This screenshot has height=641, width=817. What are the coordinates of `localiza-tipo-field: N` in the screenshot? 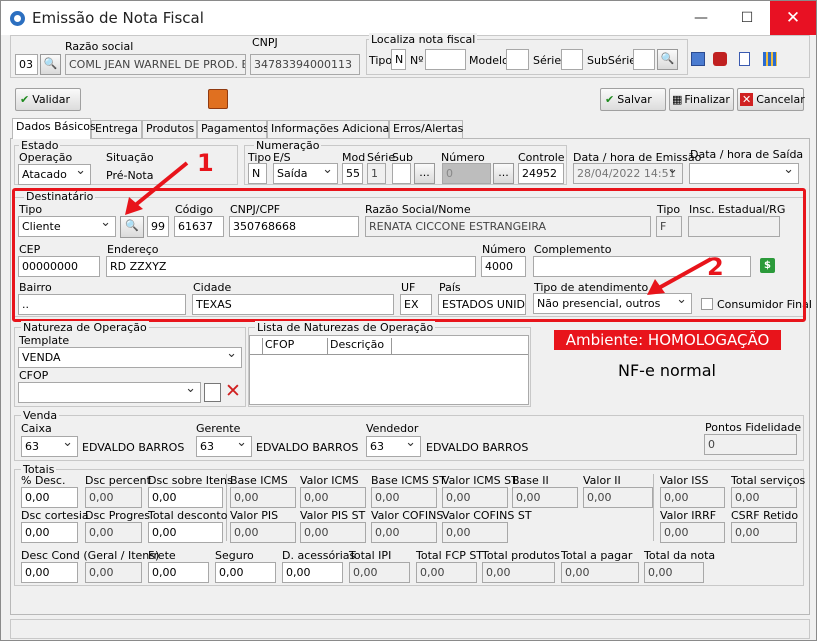 It's located at (398, 59).